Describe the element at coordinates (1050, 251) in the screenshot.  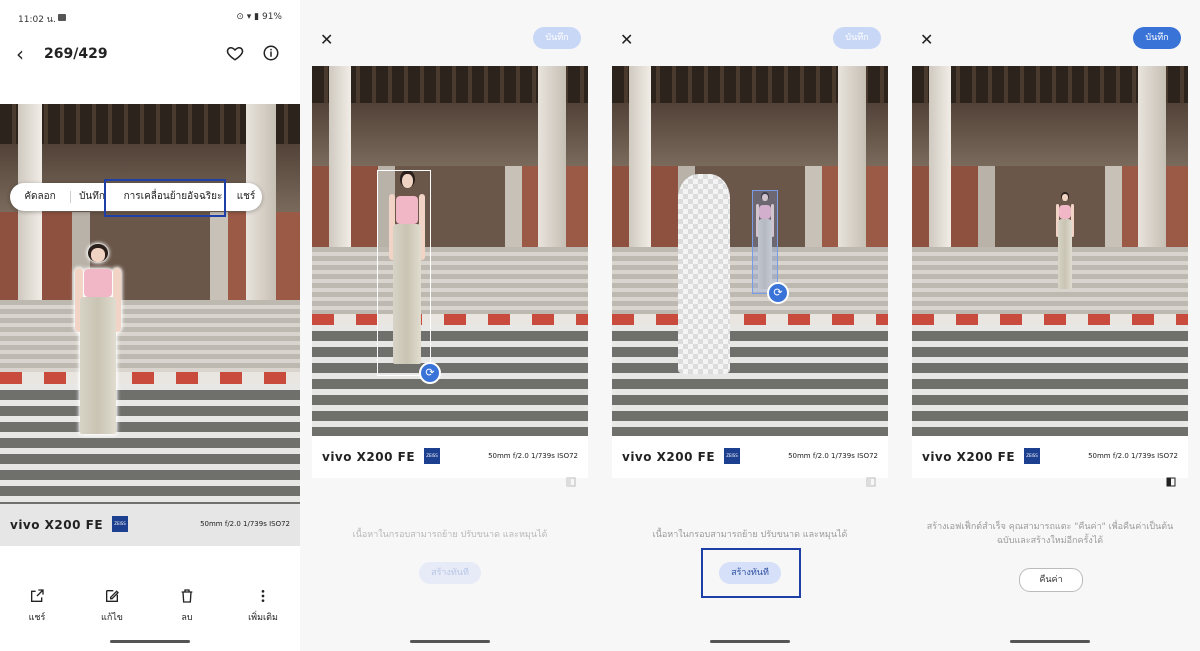
I see `photo-image` at that location.